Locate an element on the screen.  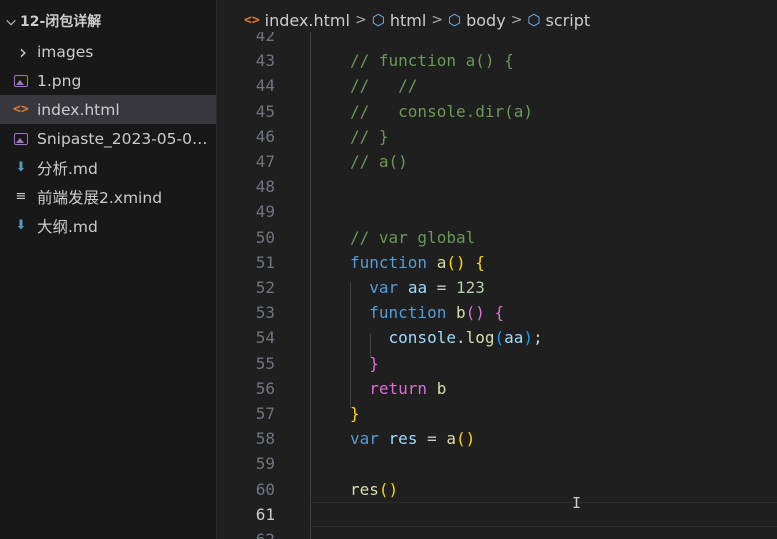
code-token: } is located at coordinates (355, 413).